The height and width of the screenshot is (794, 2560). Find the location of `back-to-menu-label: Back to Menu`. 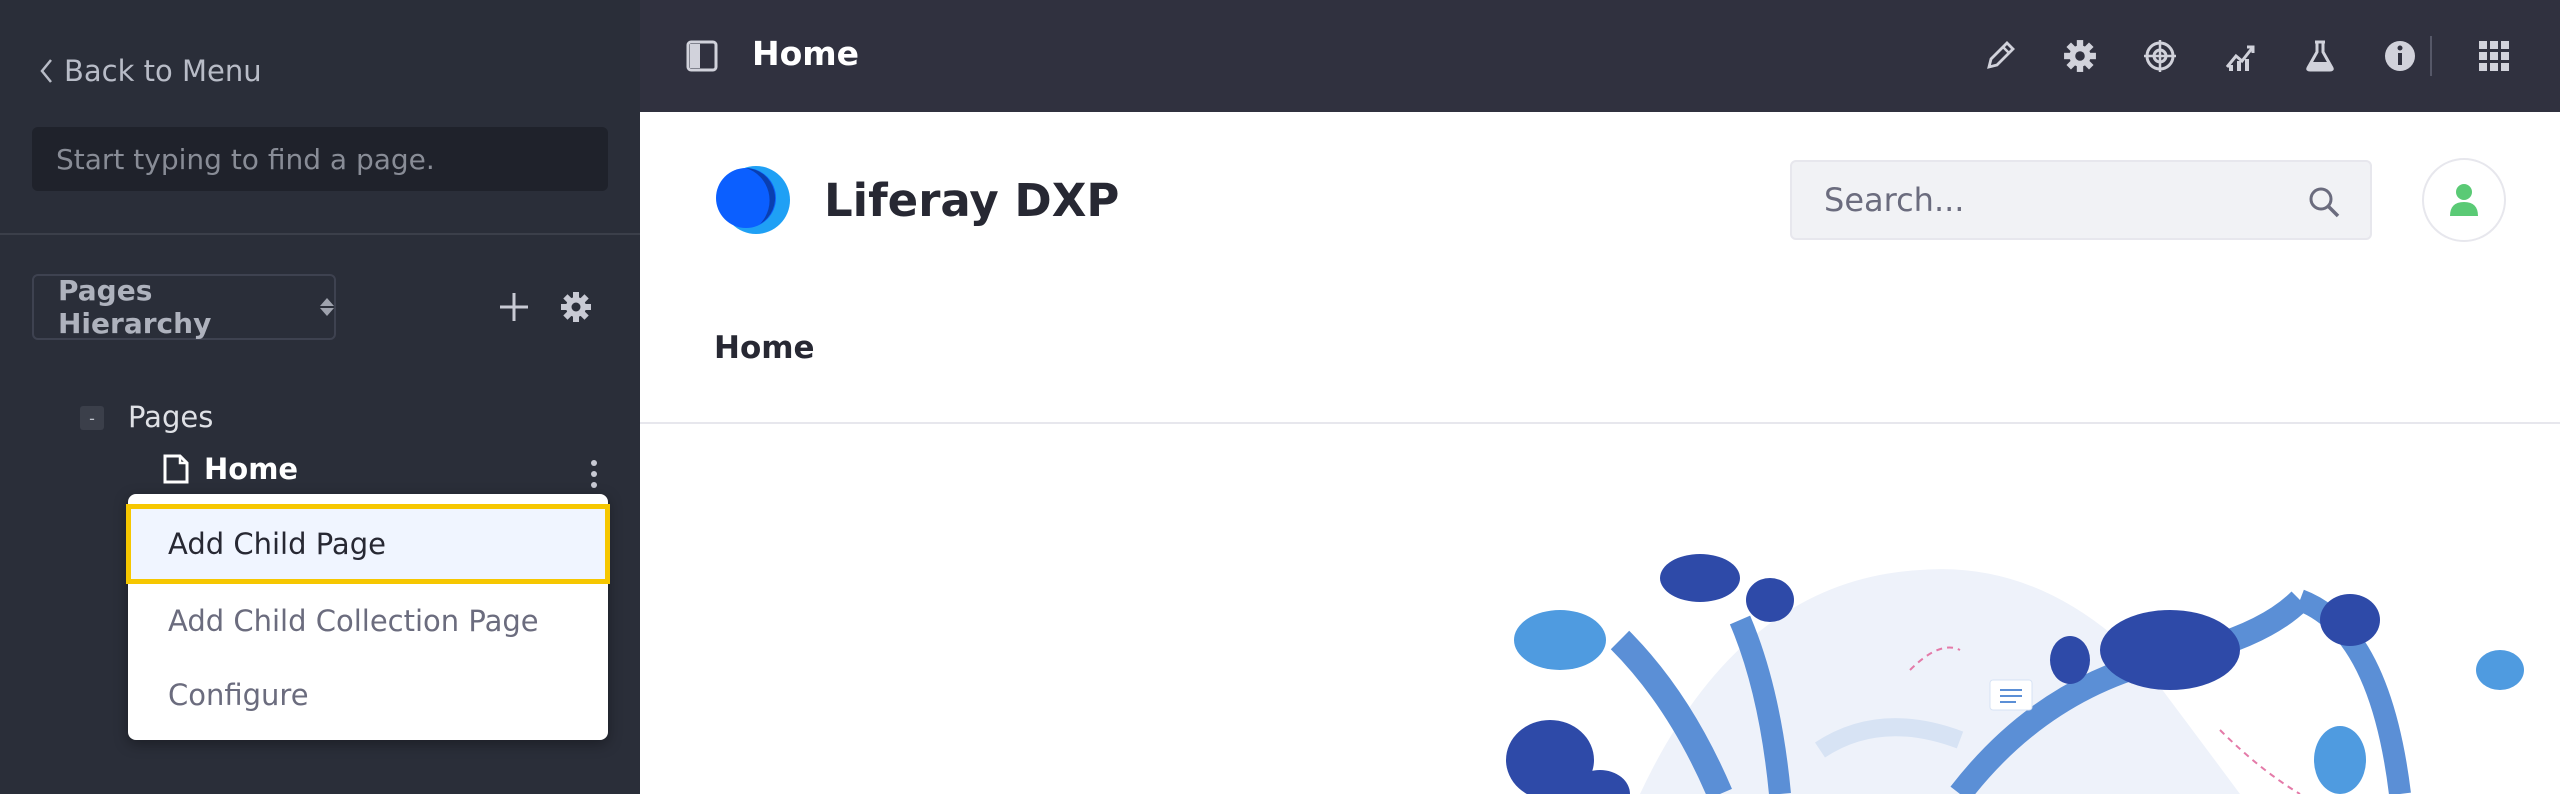

back-to-menu-label: Back to Menu is located at coordinates (163, 71).